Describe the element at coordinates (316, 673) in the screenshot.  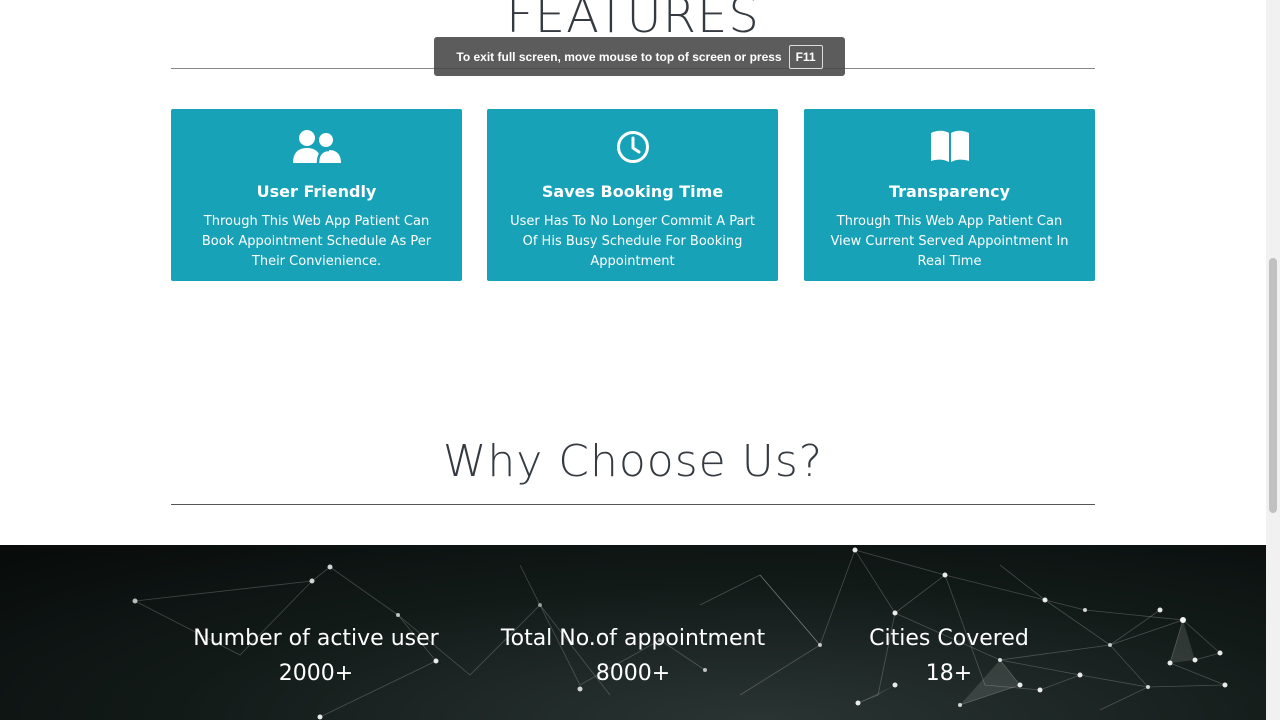
I see `stat-value: 2000+` at that location.